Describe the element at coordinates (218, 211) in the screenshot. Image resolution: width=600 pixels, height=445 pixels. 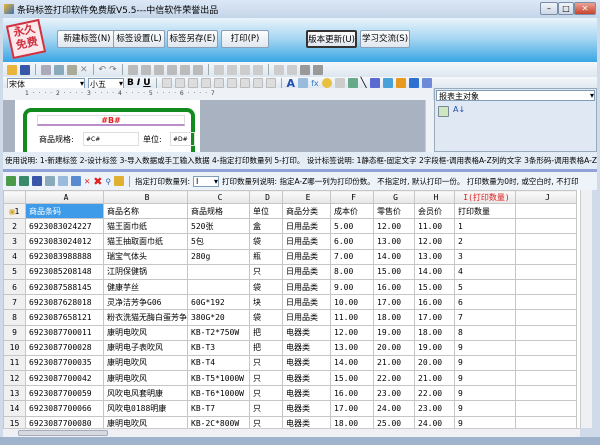
I see `grid-cell: 商品规格` at that location.